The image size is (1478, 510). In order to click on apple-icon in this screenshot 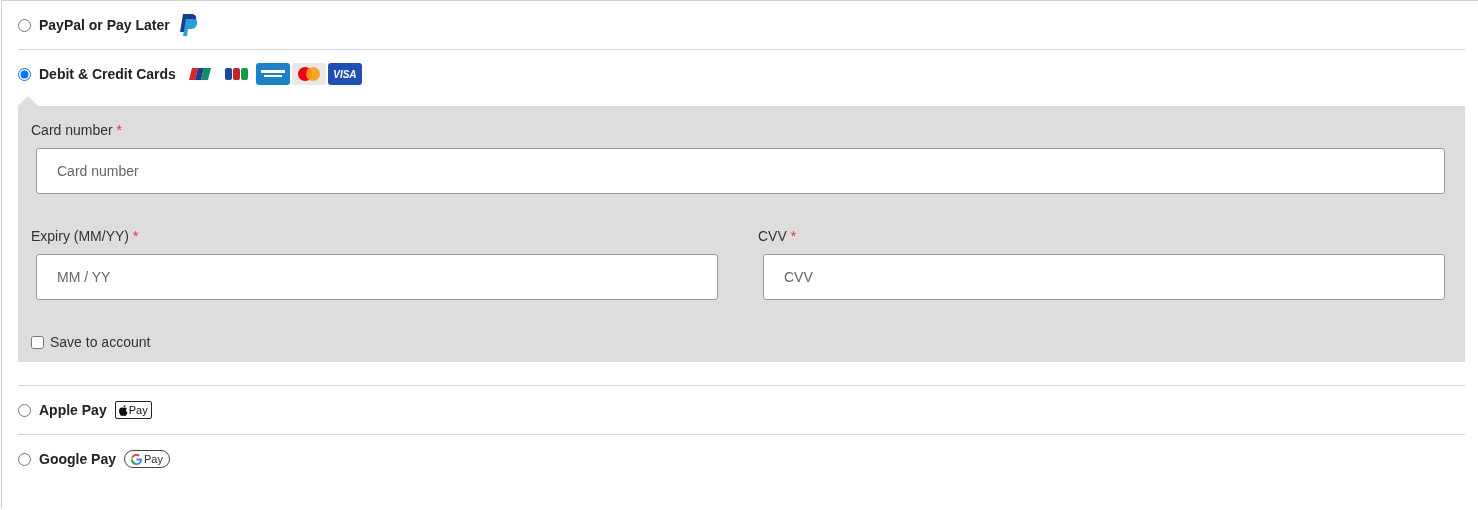, I will do `click(123, 410)`.